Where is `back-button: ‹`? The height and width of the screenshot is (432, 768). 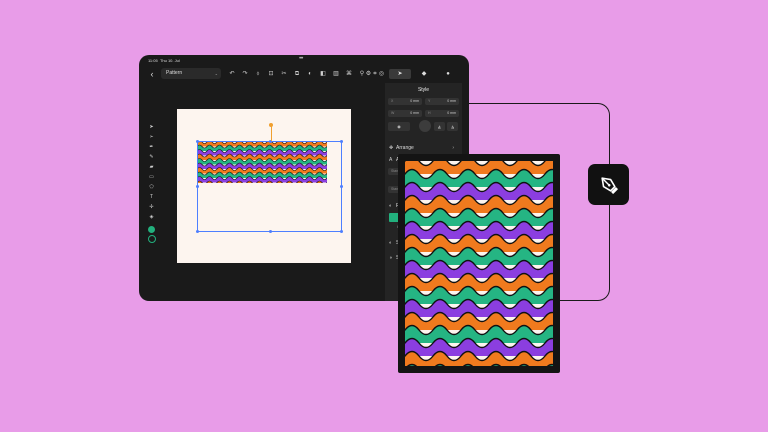
back-button: ‹ is located at coordinates (152, 74).